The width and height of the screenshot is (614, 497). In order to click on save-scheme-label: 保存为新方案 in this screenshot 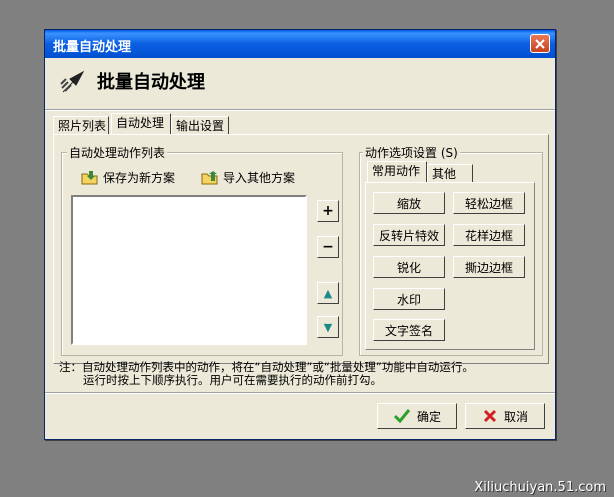, I will do `click(139, 178)`.